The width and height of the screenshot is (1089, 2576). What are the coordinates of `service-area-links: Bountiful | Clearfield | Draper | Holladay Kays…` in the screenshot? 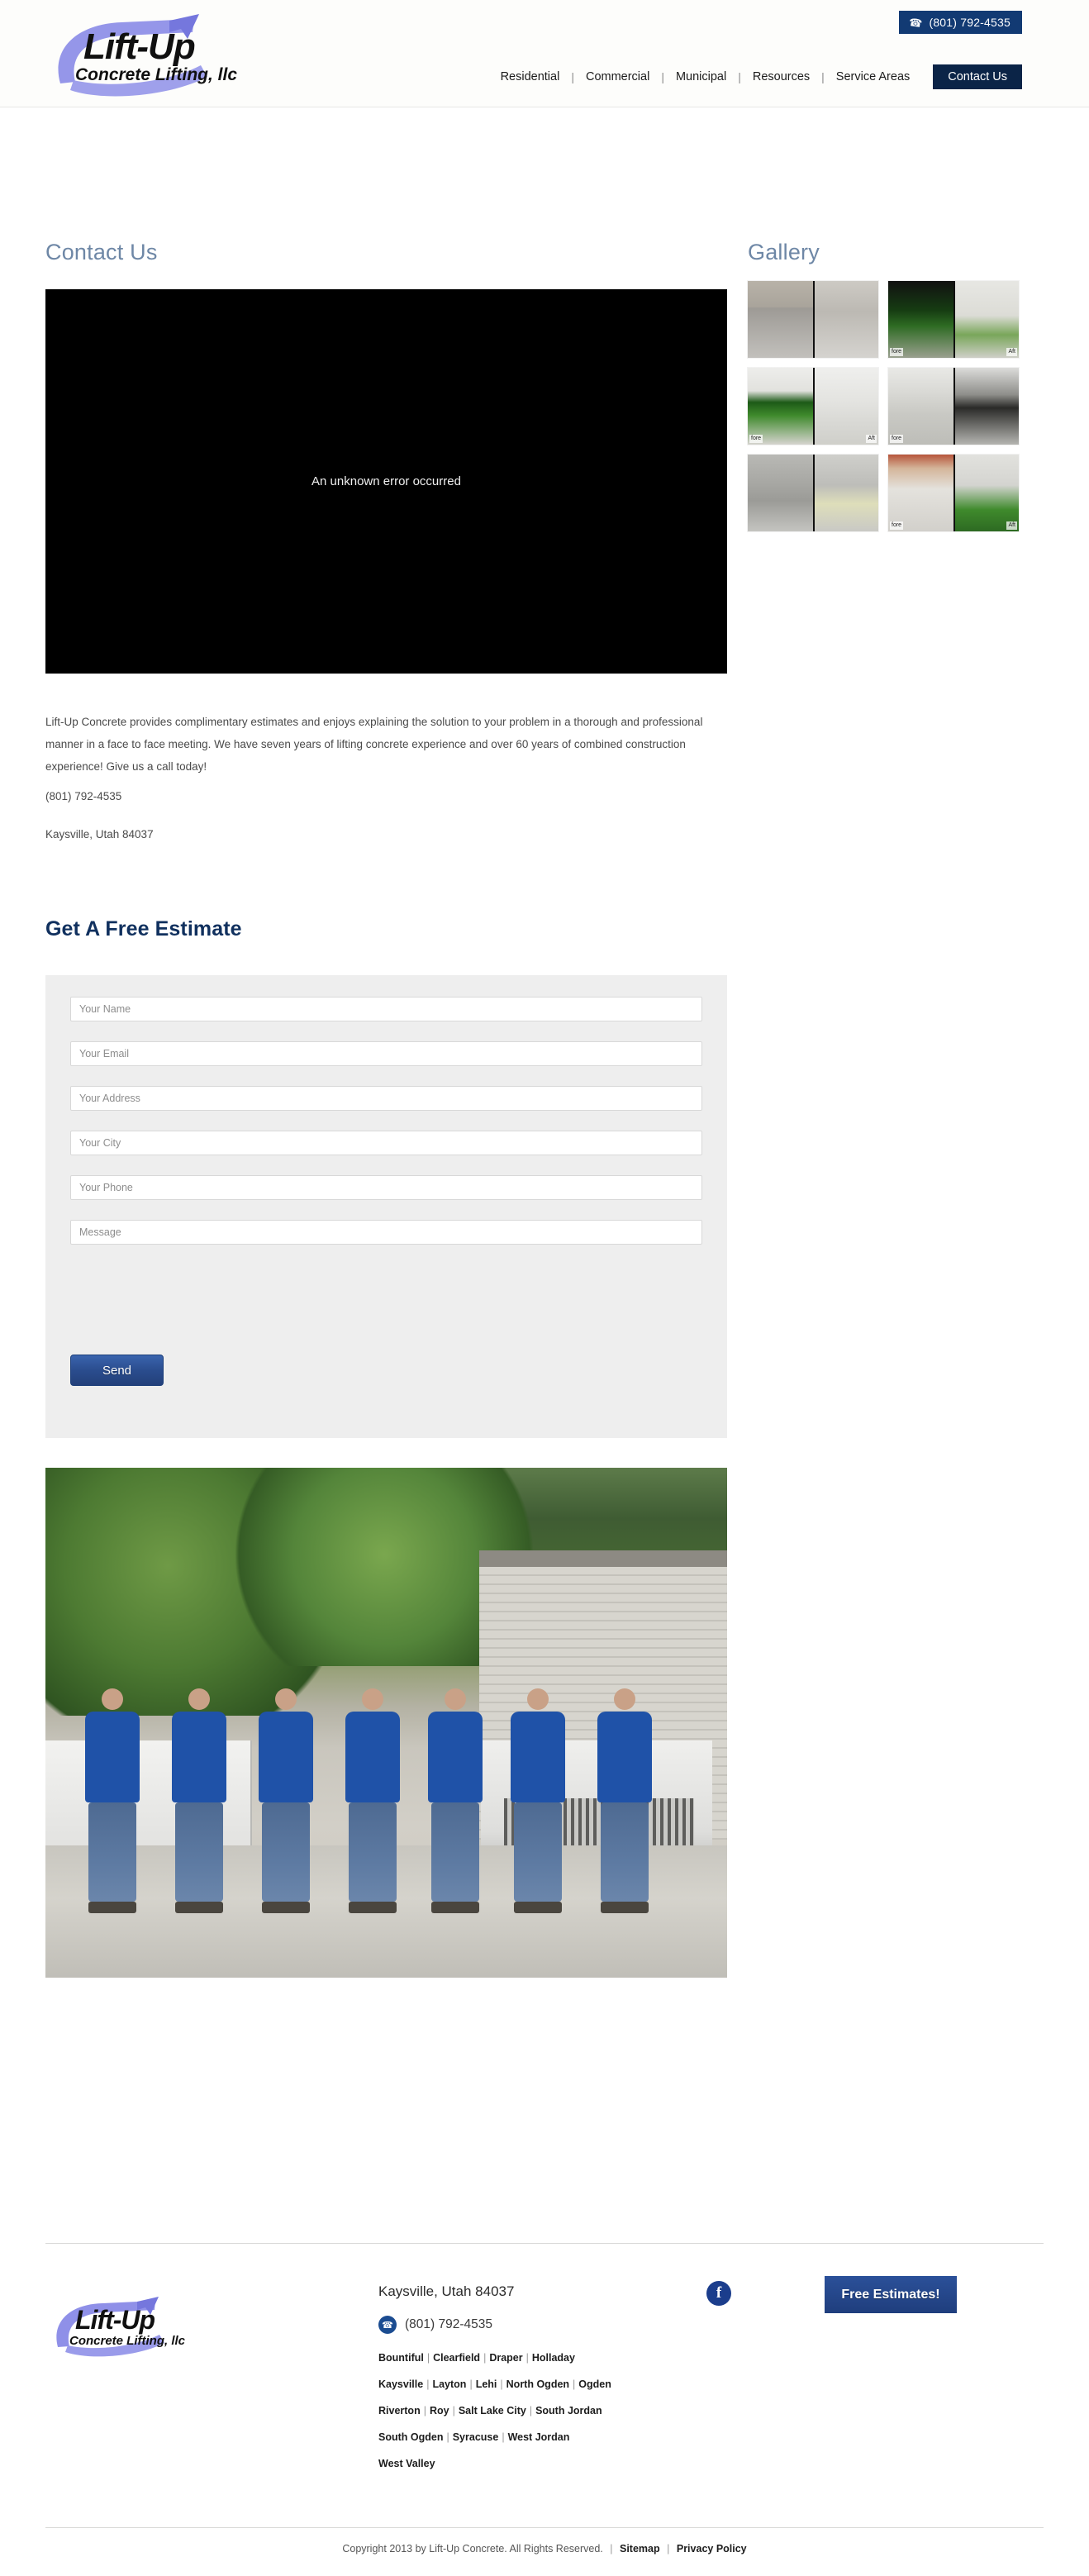 It's located at (551, 2411).